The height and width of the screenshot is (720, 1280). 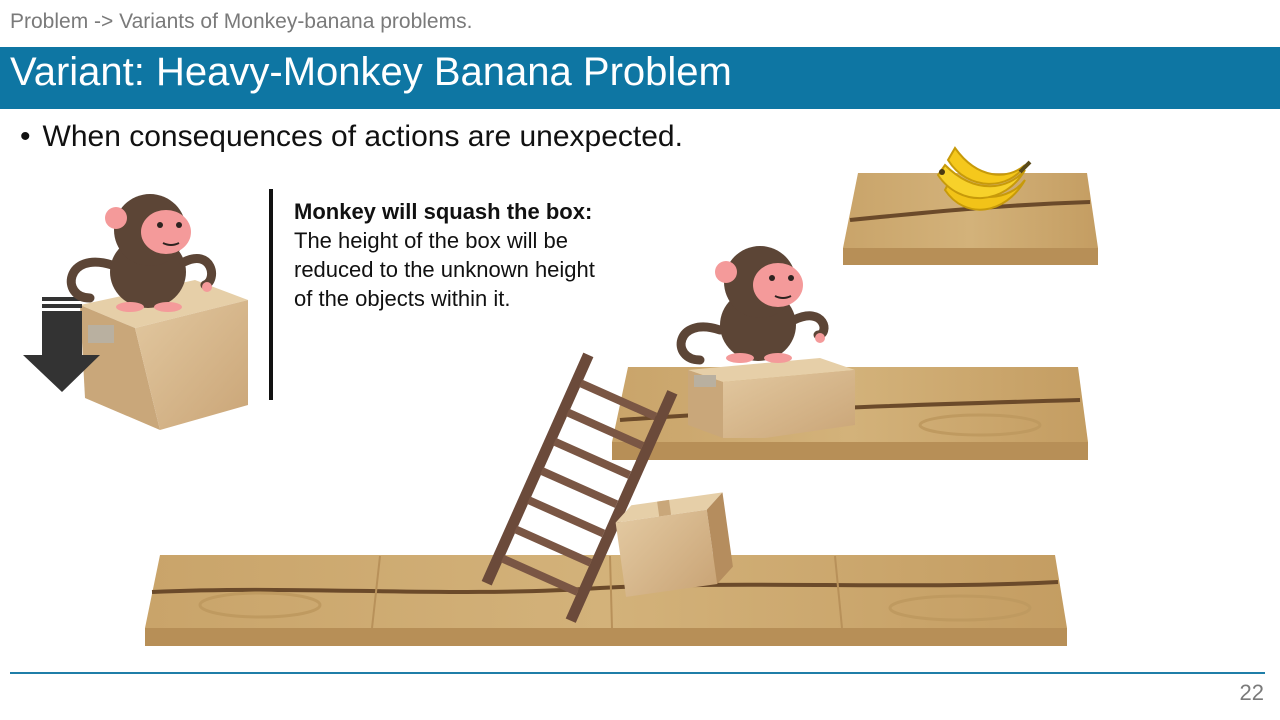 I want to click on footer-divider, so click(x=637, y=673).